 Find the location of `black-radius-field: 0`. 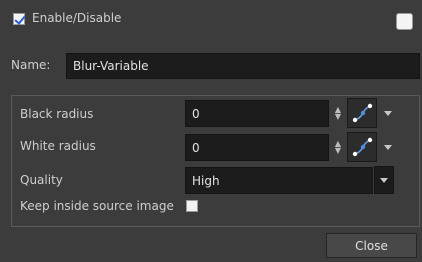

black-radius-field: 0 is located at coordinates (257, 113).